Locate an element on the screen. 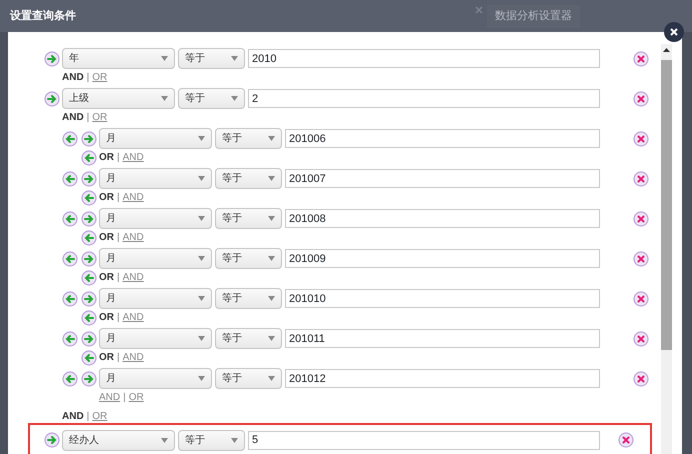  field-select: 经办人 is located at coordinates (118, 440).